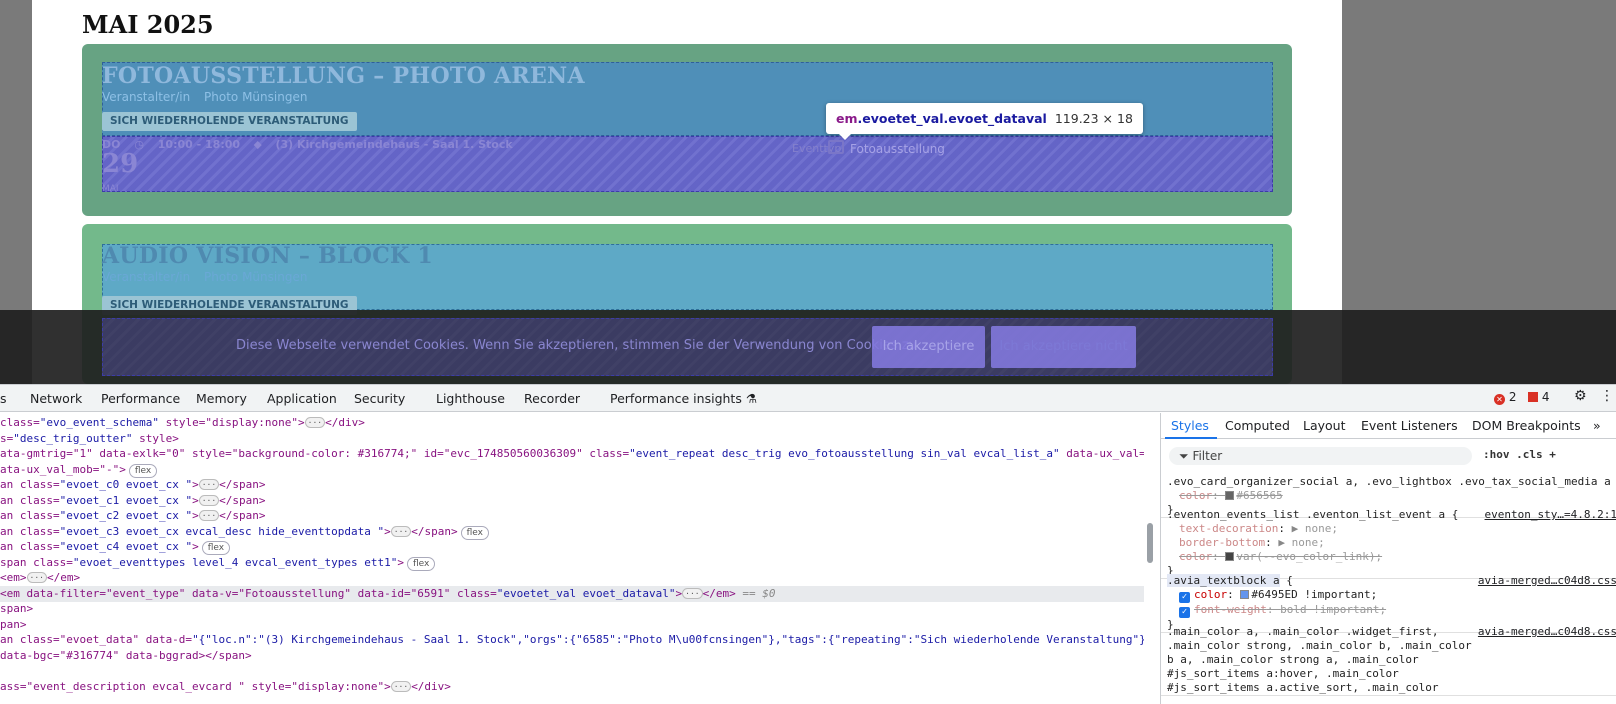  Describe the element at coordinates (1580, 396) in the screenshot. I see `settings-gear-icon: ⚙` at that location.